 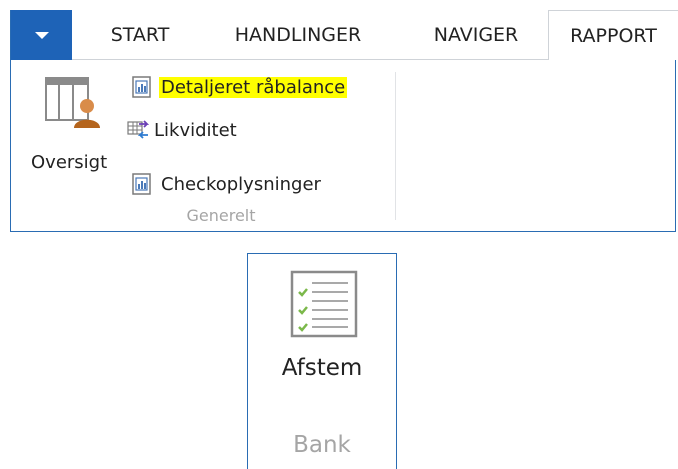 I want to click on checkoplysninger-button: Checkoplysninger, so click(x=227, y=184).